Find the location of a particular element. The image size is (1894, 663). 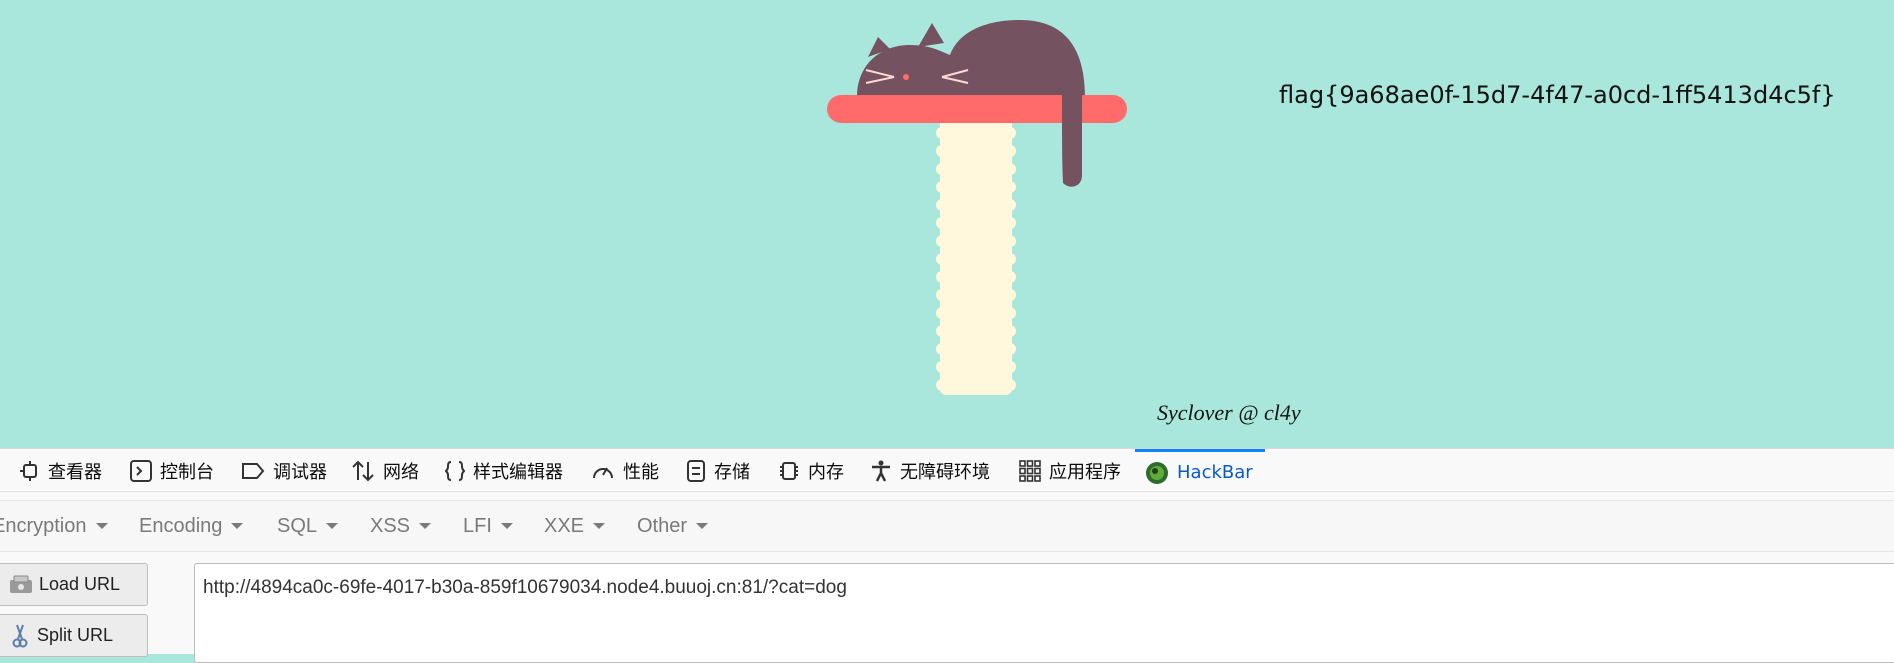

menu-sql: SQL is located at coordinates (308, 526).